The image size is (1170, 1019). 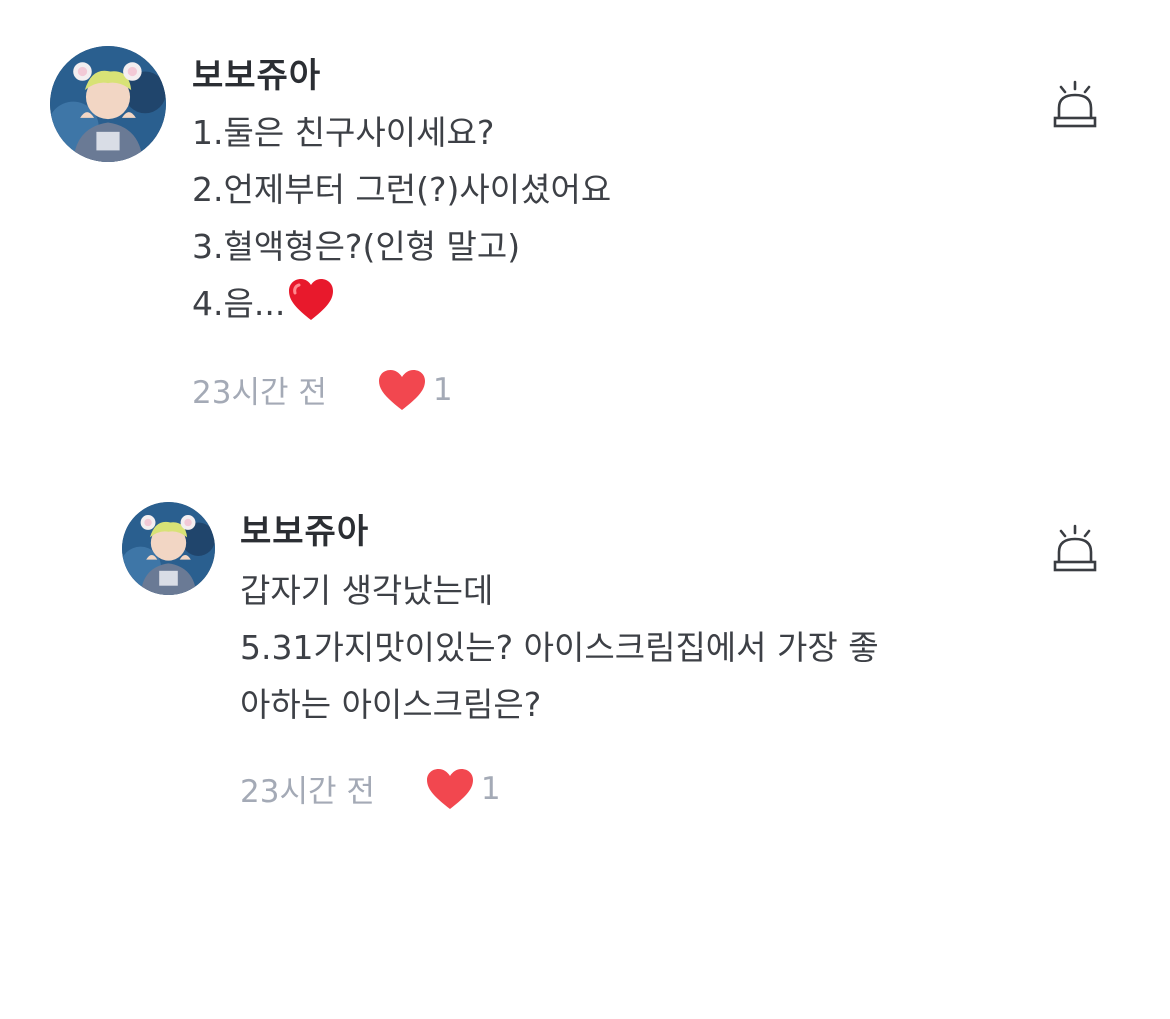 What do you see at coordinates (367, 590) in the screenshot?
I see `comment-line: 갑자기 생각났는데` at bounding box center [367, 590].